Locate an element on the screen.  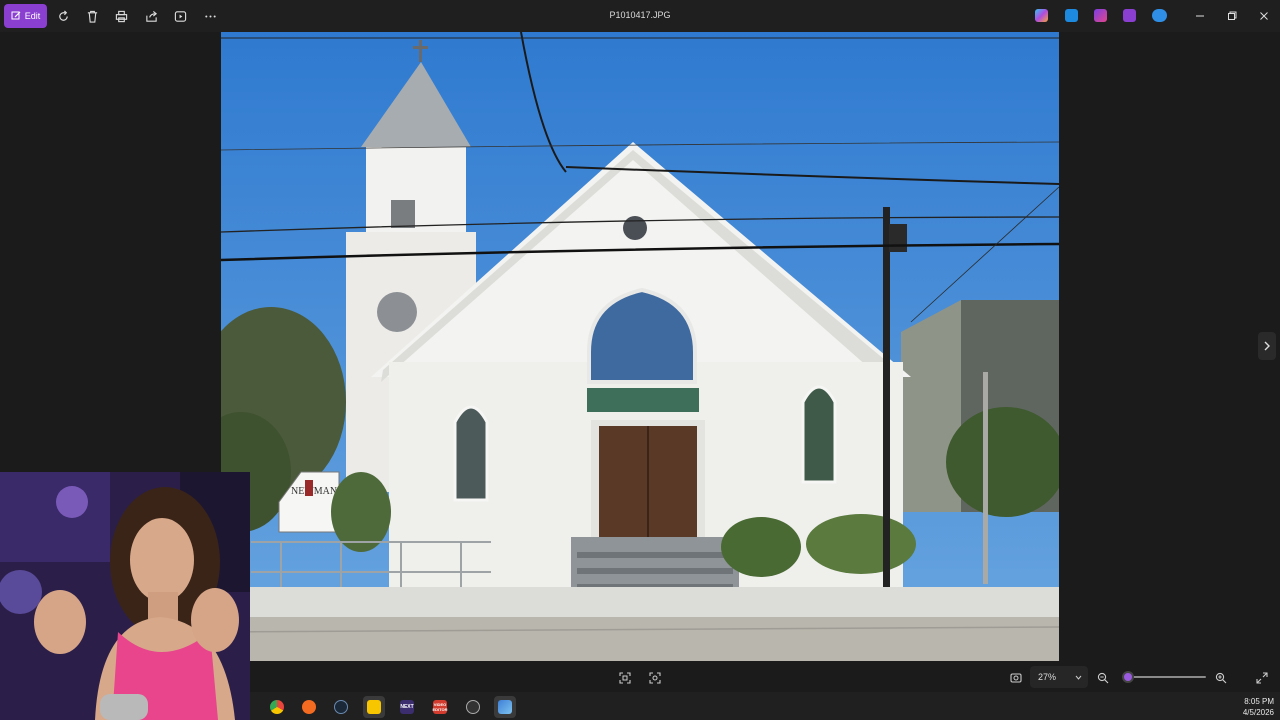
zoom-slider-thumb is located at coordinates (1128, 677).